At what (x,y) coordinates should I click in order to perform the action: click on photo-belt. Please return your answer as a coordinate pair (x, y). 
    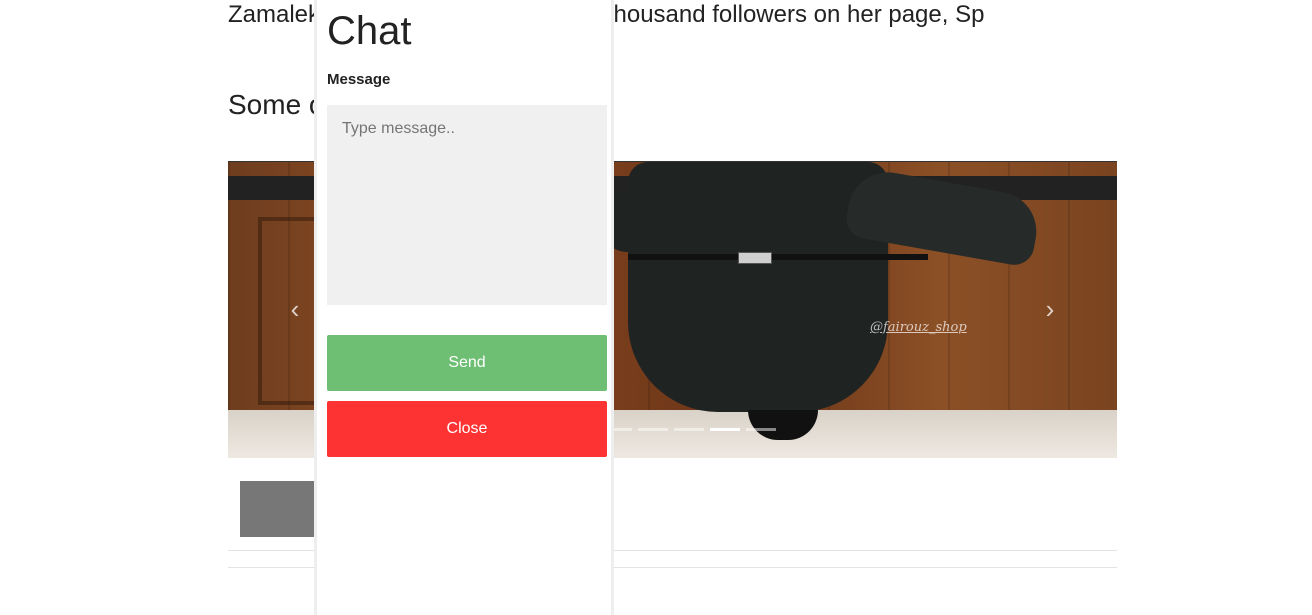
    Looking at the image, I should click on (778, 257).